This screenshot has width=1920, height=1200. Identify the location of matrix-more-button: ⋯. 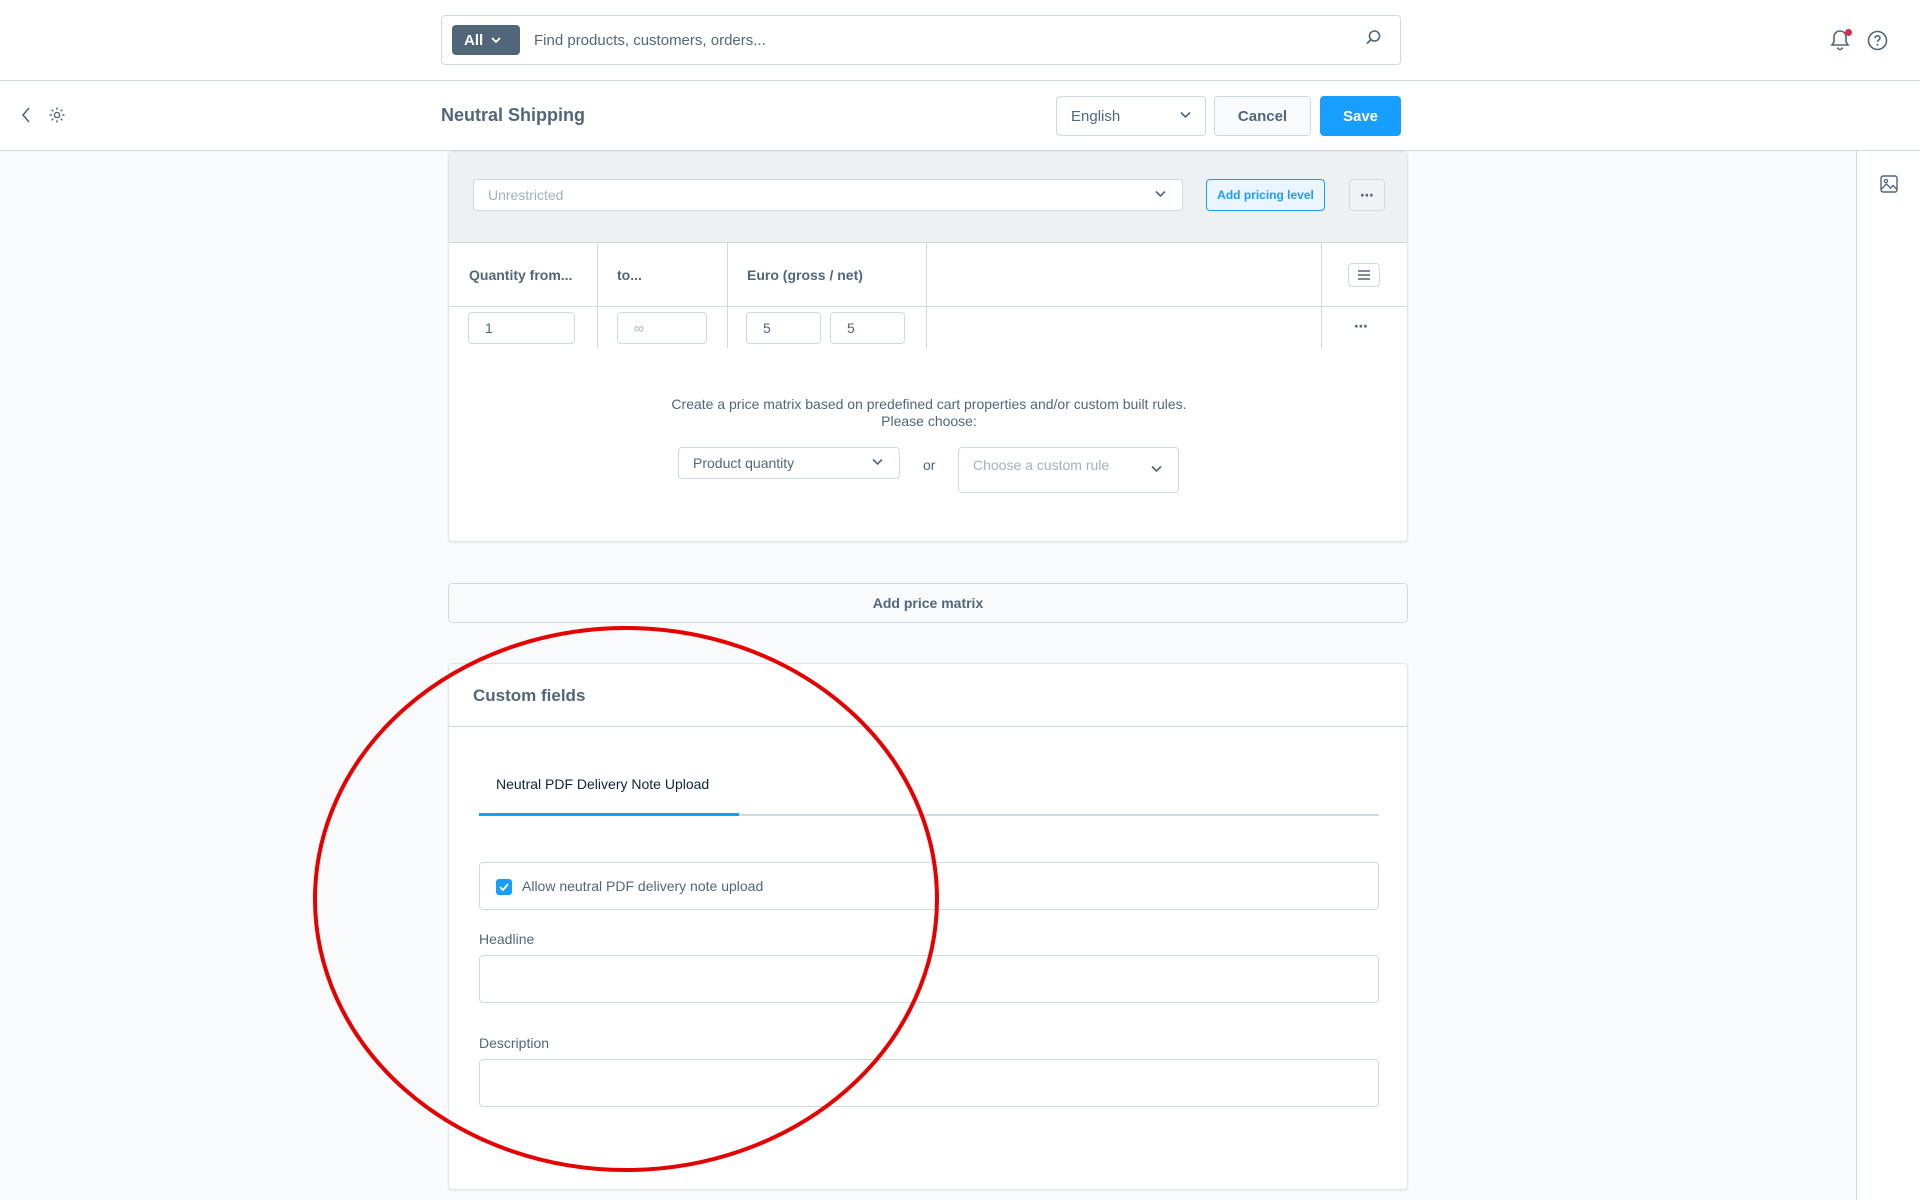
(1367, 195).